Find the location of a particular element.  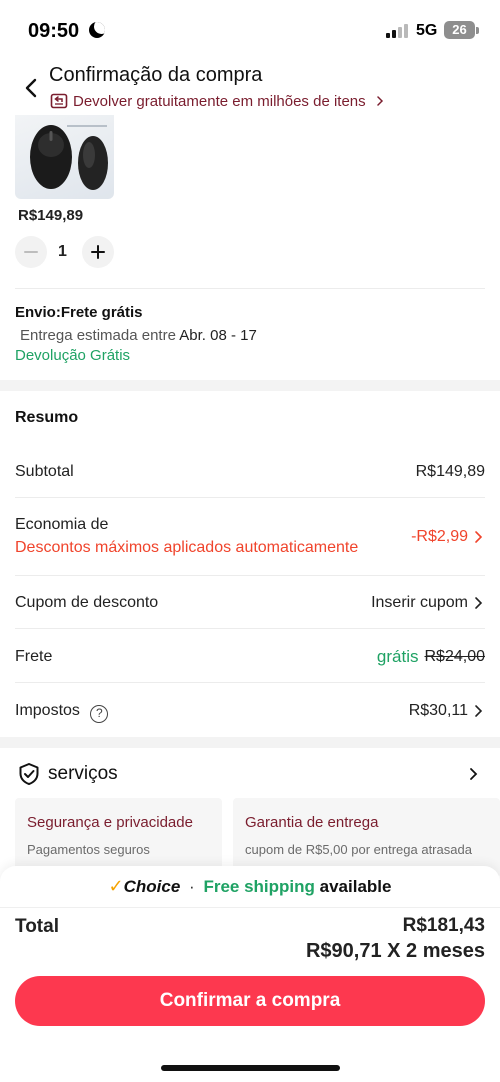

shipping-free-label: grátis is located at coordinates (397, 656).